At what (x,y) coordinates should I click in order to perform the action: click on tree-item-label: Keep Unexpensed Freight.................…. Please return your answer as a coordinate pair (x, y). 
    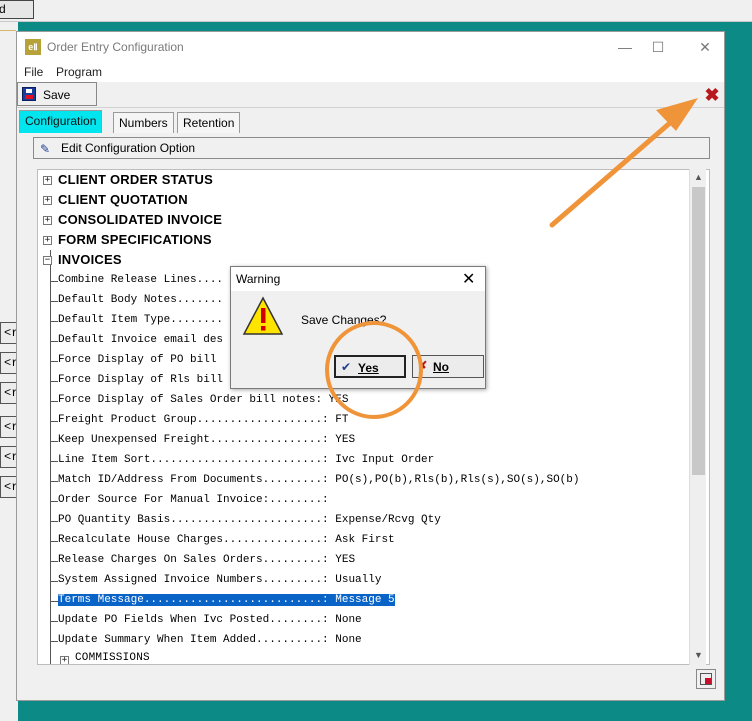
    Looking at the image, I should click on (207, 440).